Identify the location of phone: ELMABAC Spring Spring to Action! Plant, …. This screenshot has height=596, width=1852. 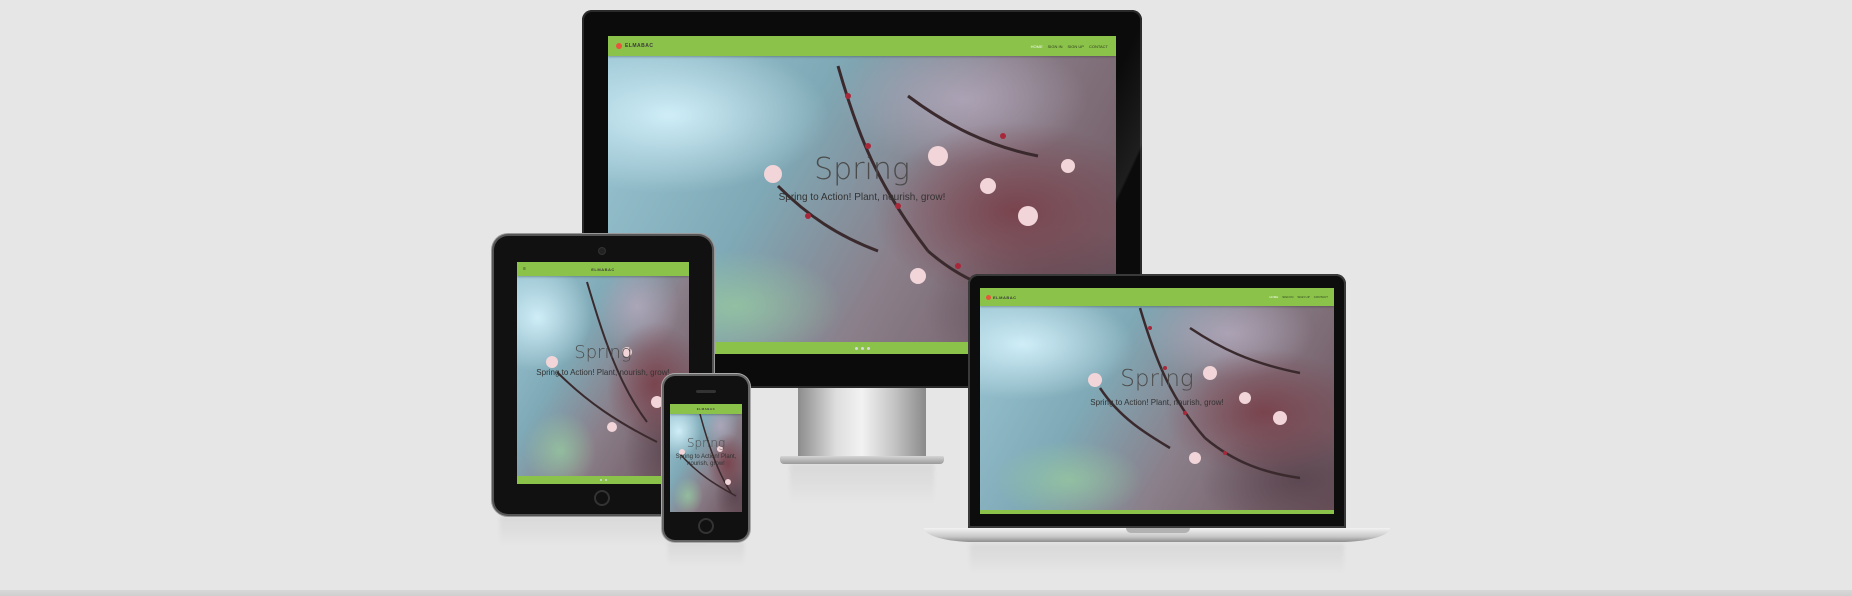
(706, 458).